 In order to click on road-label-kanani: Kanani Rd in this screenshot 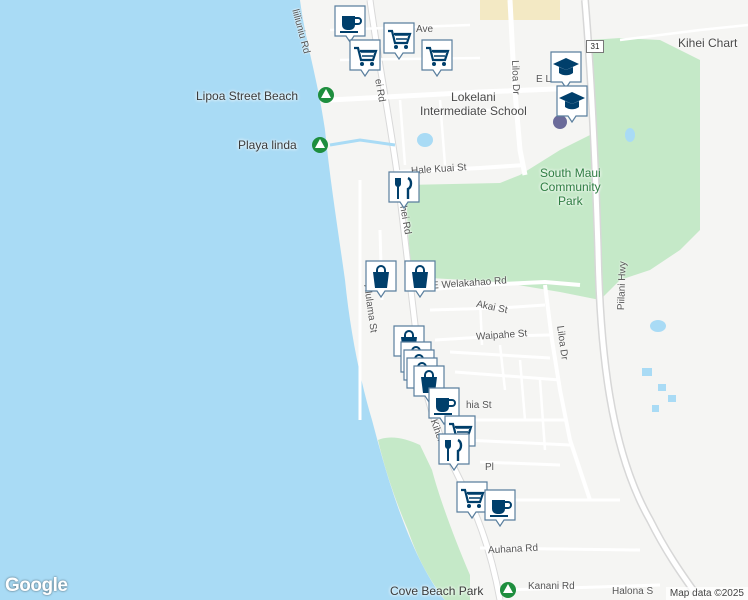, I will do `click(551, 586)`.